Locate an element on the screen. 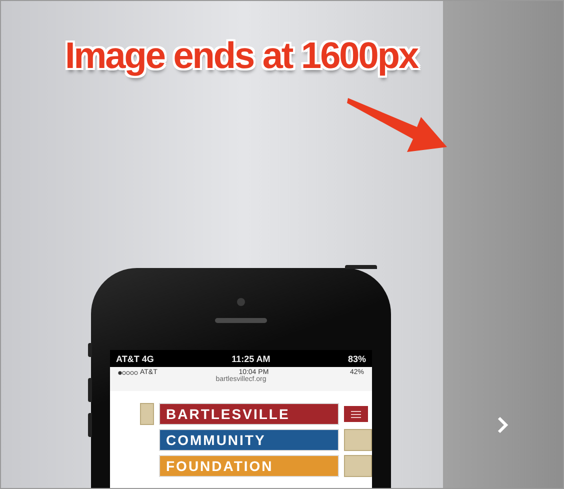  carrier-text: AT&T 4G is located at coordinates (135, 359).